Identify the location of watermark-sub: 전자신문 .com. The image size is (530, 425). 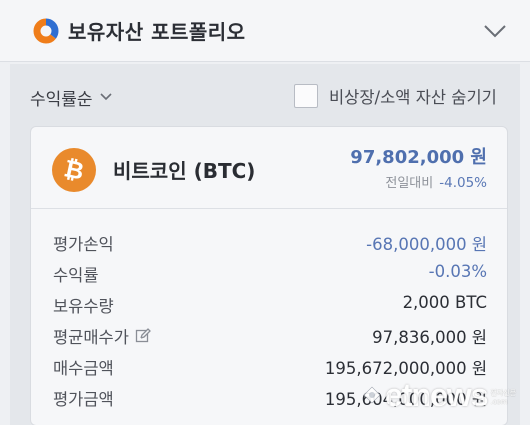
(503, 397).